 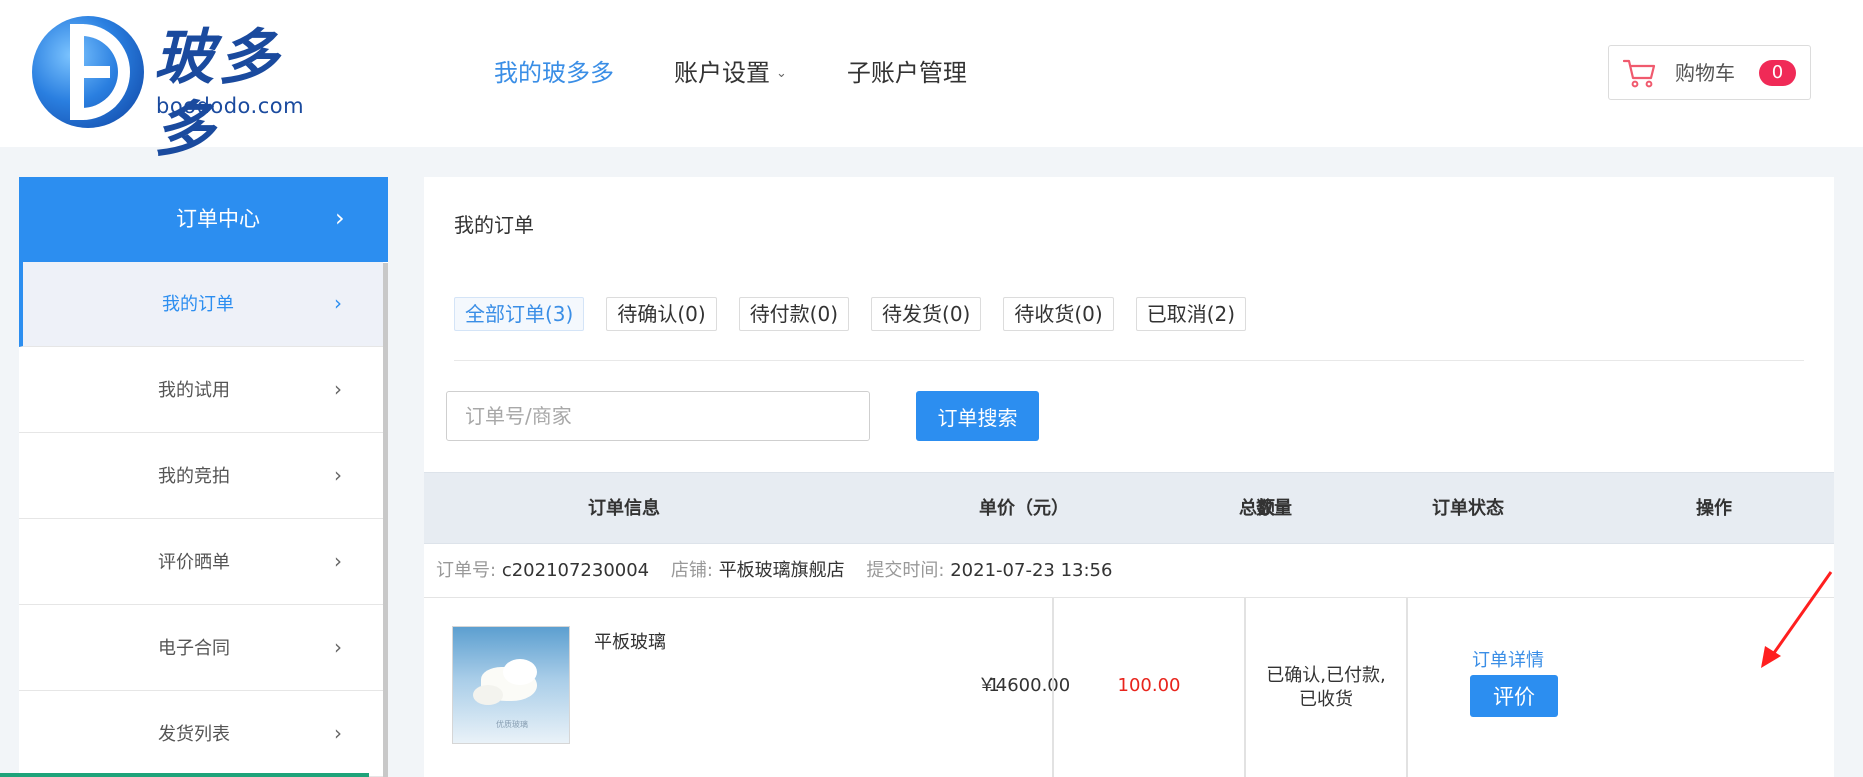 I want to click on order-search-button: 订单搜索, so click(x=977, y=416).